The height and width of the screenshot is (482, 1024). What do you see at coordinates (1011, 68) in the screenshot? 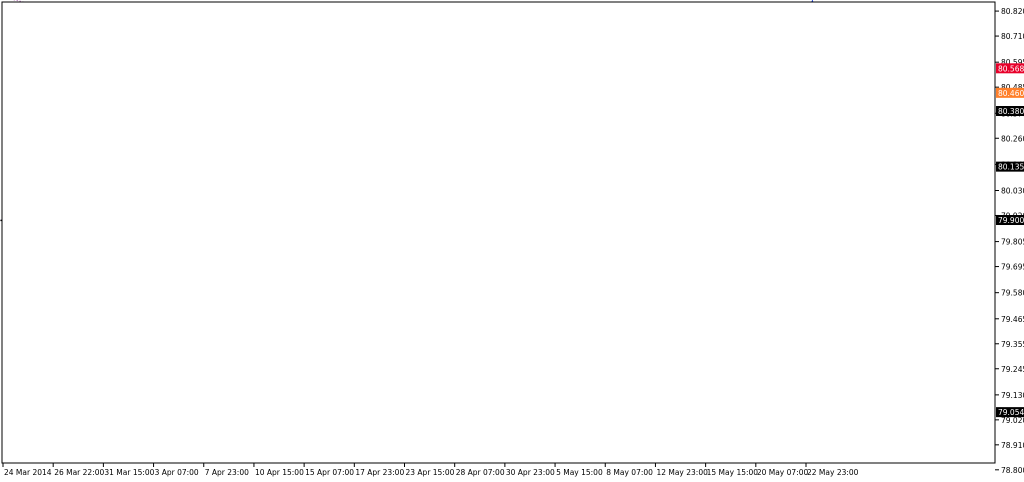
I see `price-badge-label: 80.568` at bounding box center [1011, 68].